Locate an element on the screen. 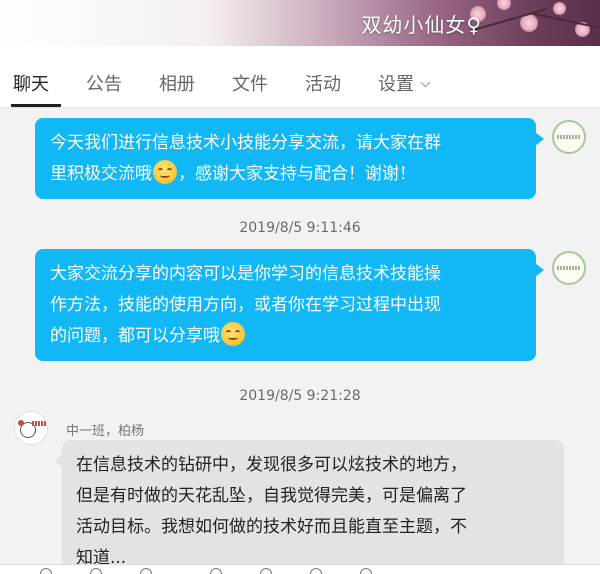 This screenshot has height=574, width=600. tab-announcement: 公告 is located at coordinates (104, 83).